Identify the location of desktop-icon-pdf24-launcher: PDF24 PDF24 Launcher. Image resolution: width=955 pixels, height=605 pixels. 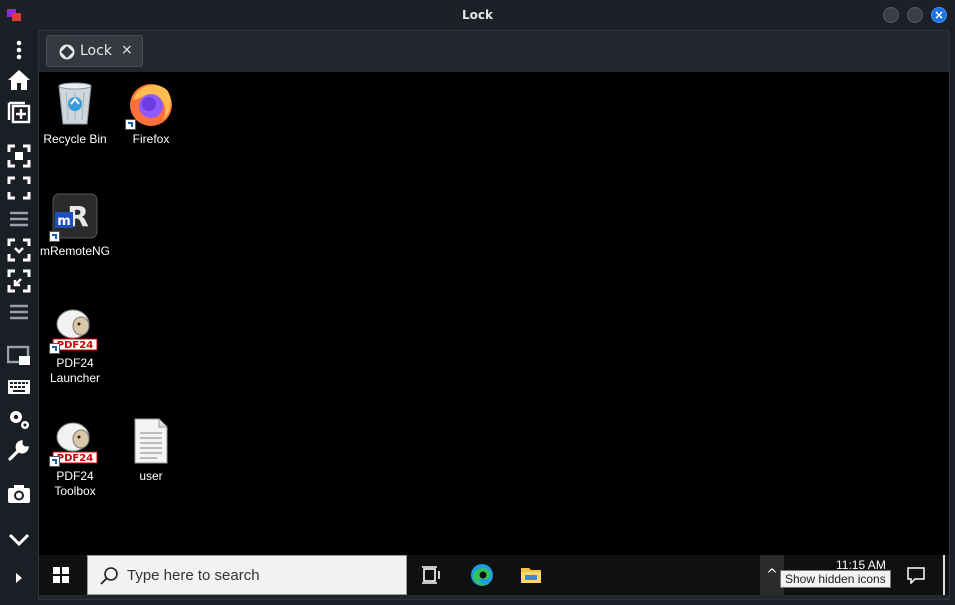
(75, 345).